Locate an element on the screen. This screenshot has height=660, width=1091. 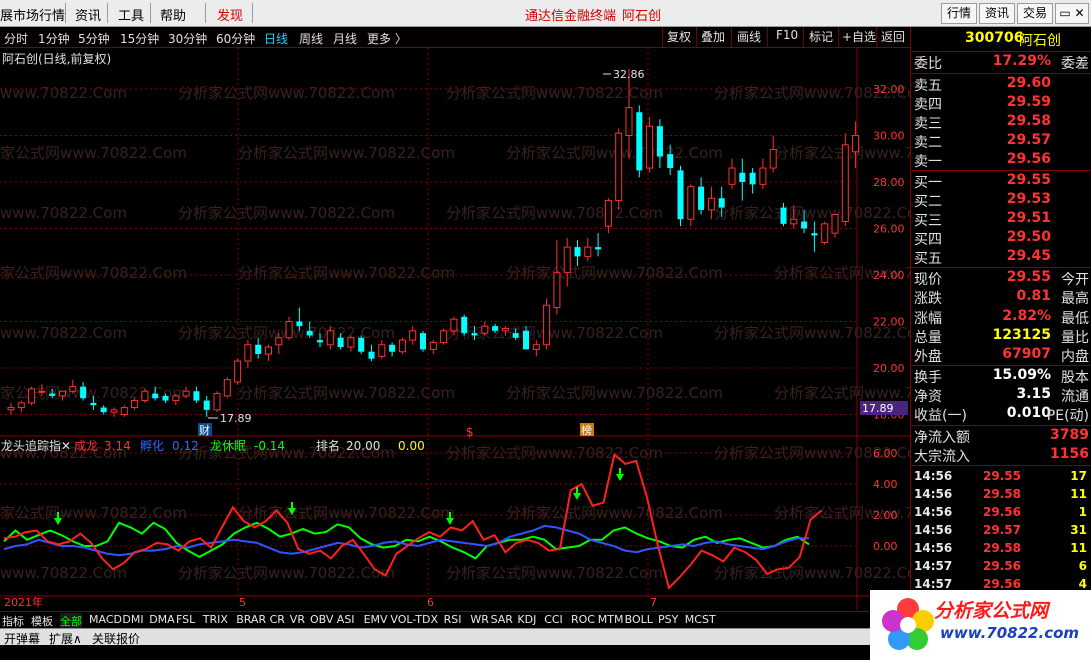
trade-button: 交易 is located at coordinates (1035, 13).